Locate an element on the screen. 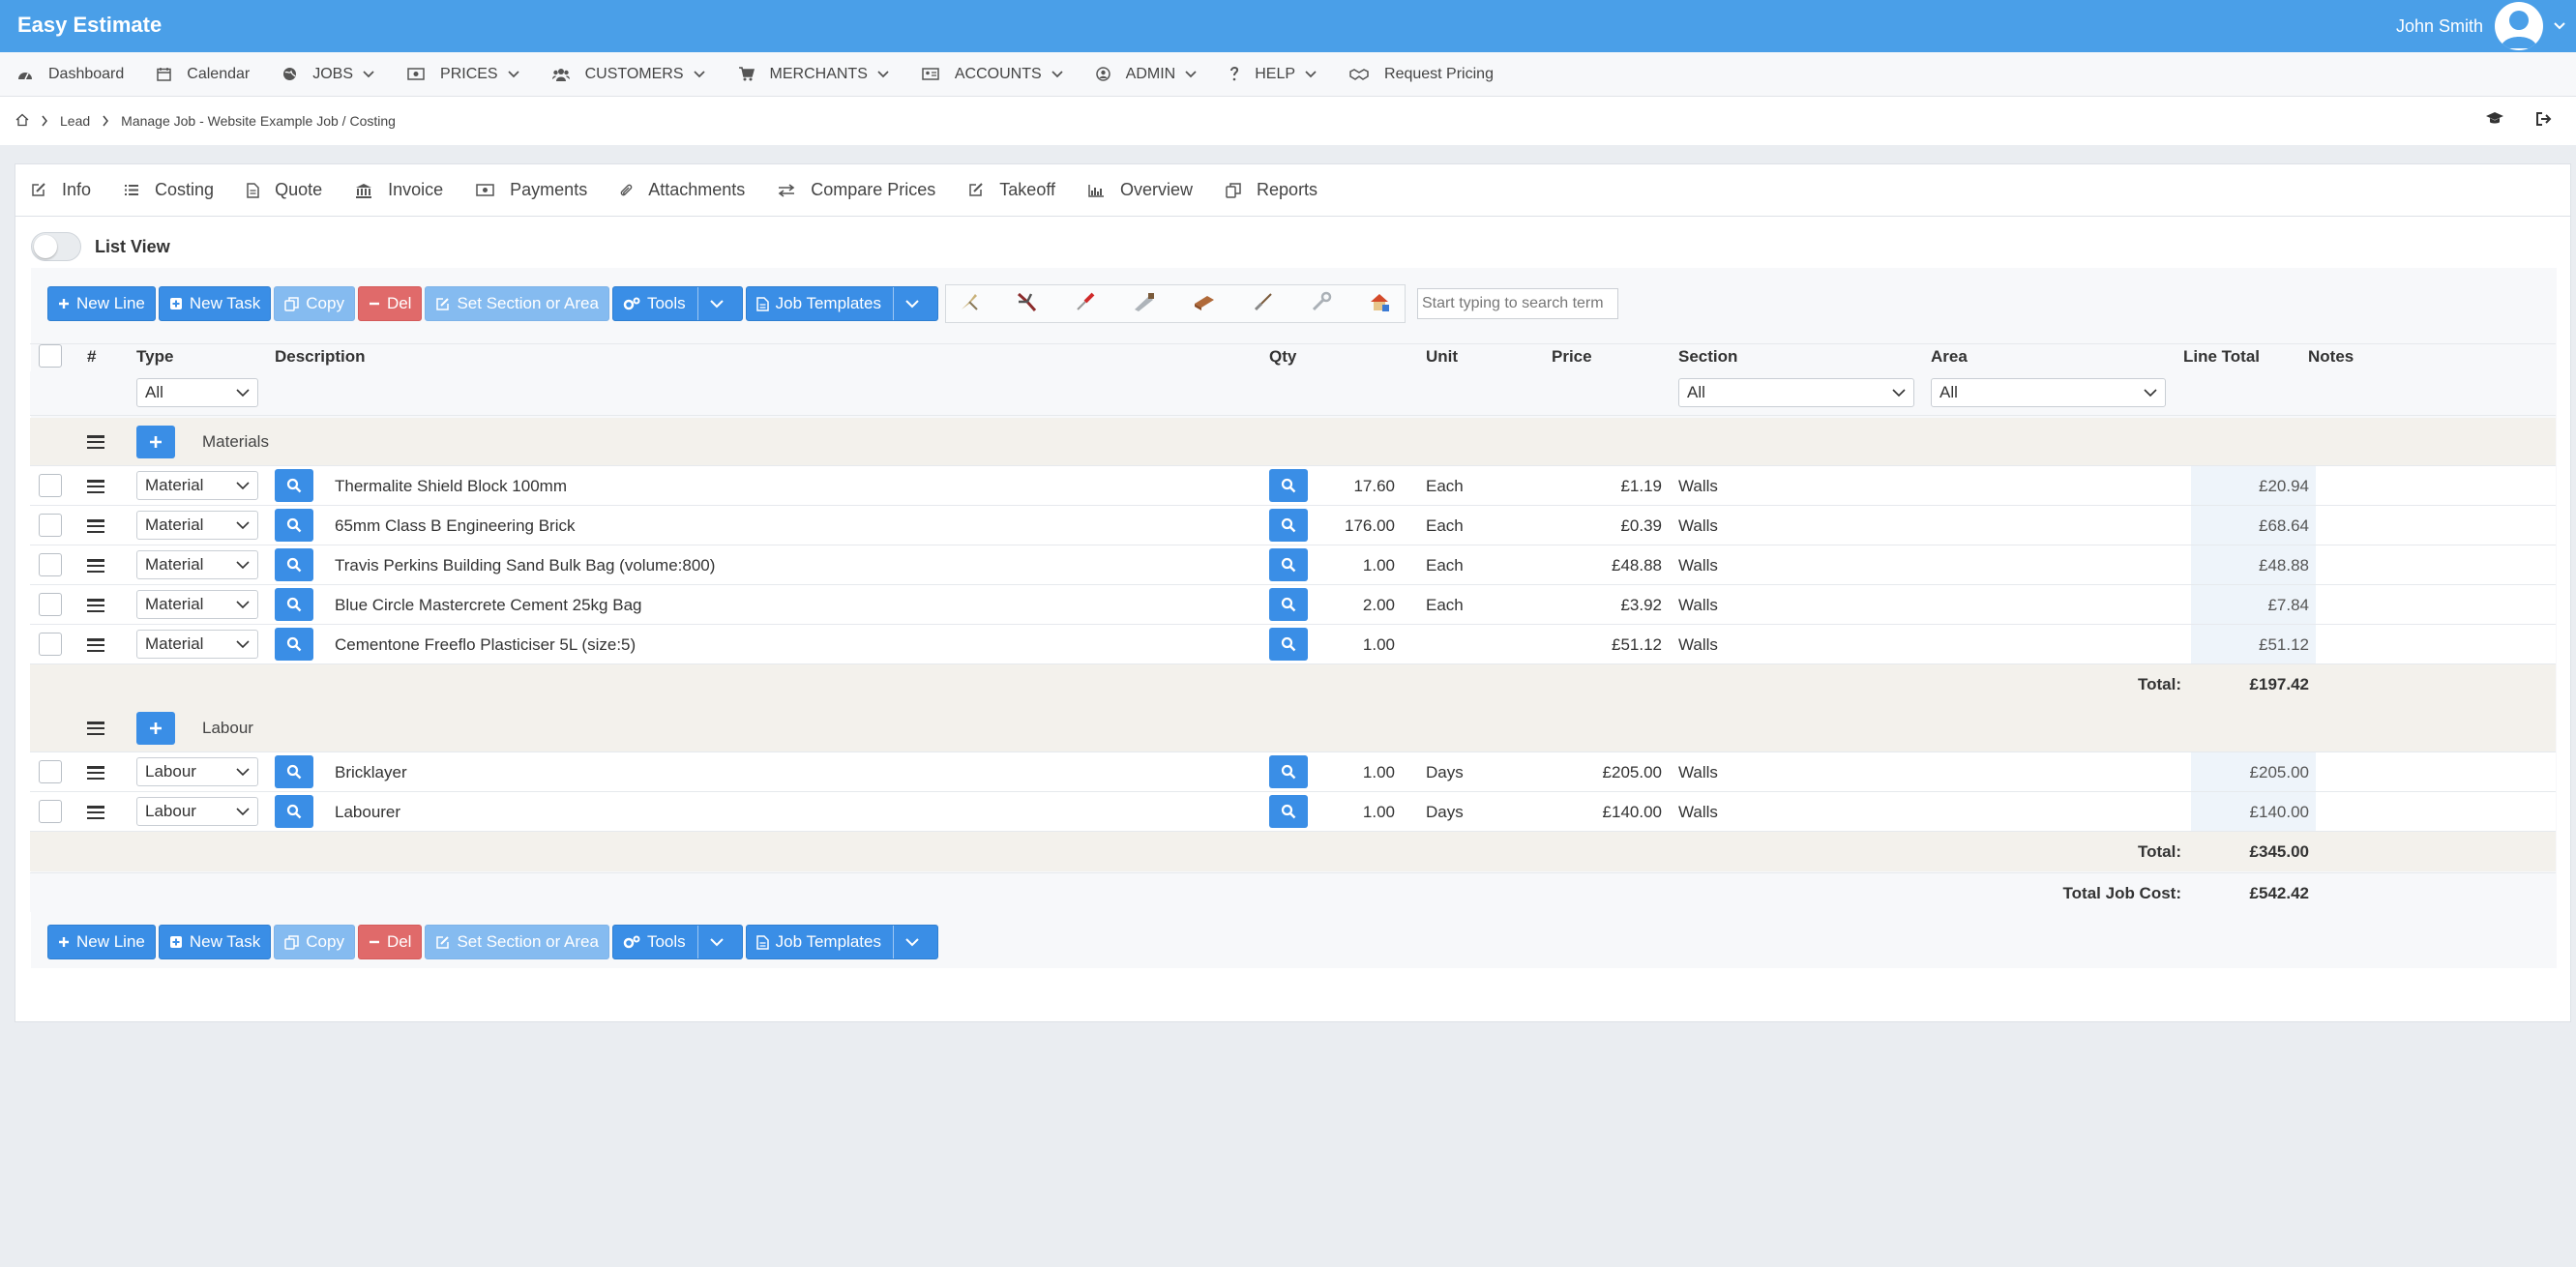 This screenshot has width=2576, height=1267. nav-item-accounts: ACCOUNTS is located at coordinates (992, 75).